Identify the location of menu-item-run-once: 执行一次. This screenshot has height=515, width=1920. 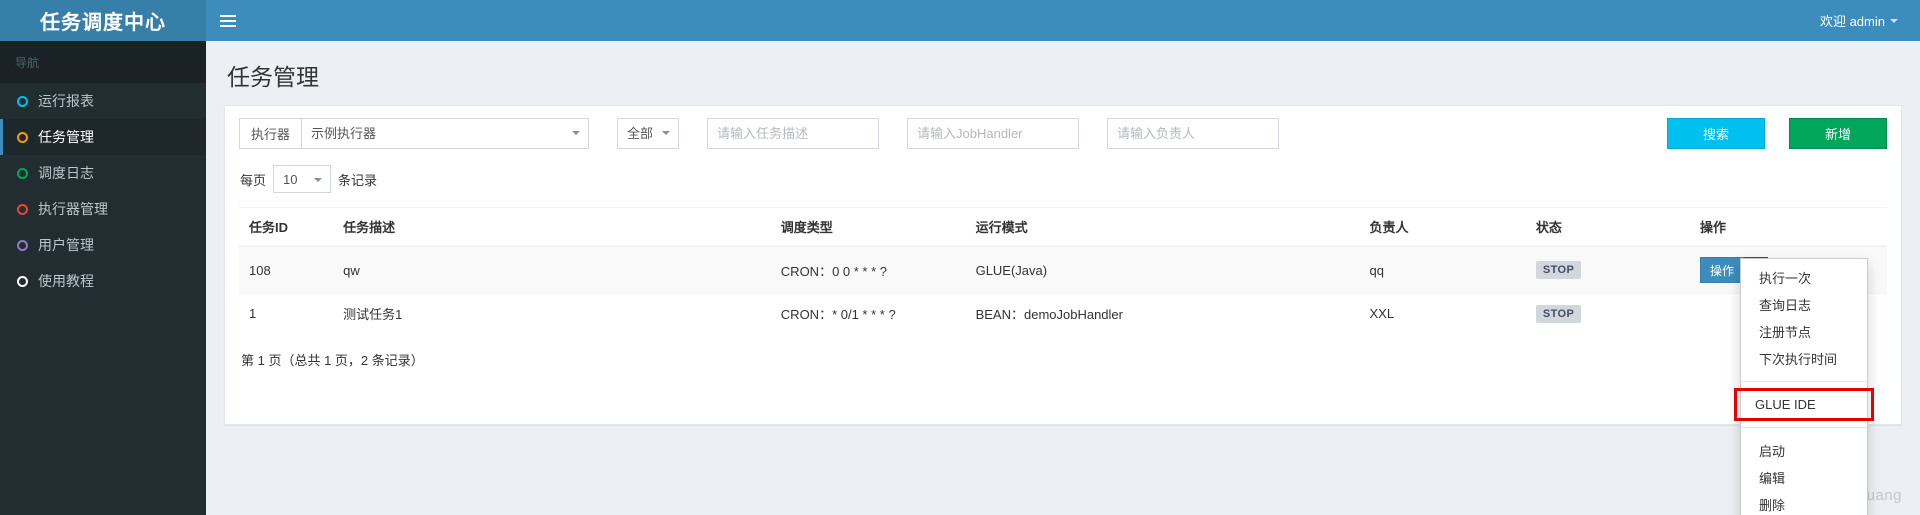
(1804, 277).